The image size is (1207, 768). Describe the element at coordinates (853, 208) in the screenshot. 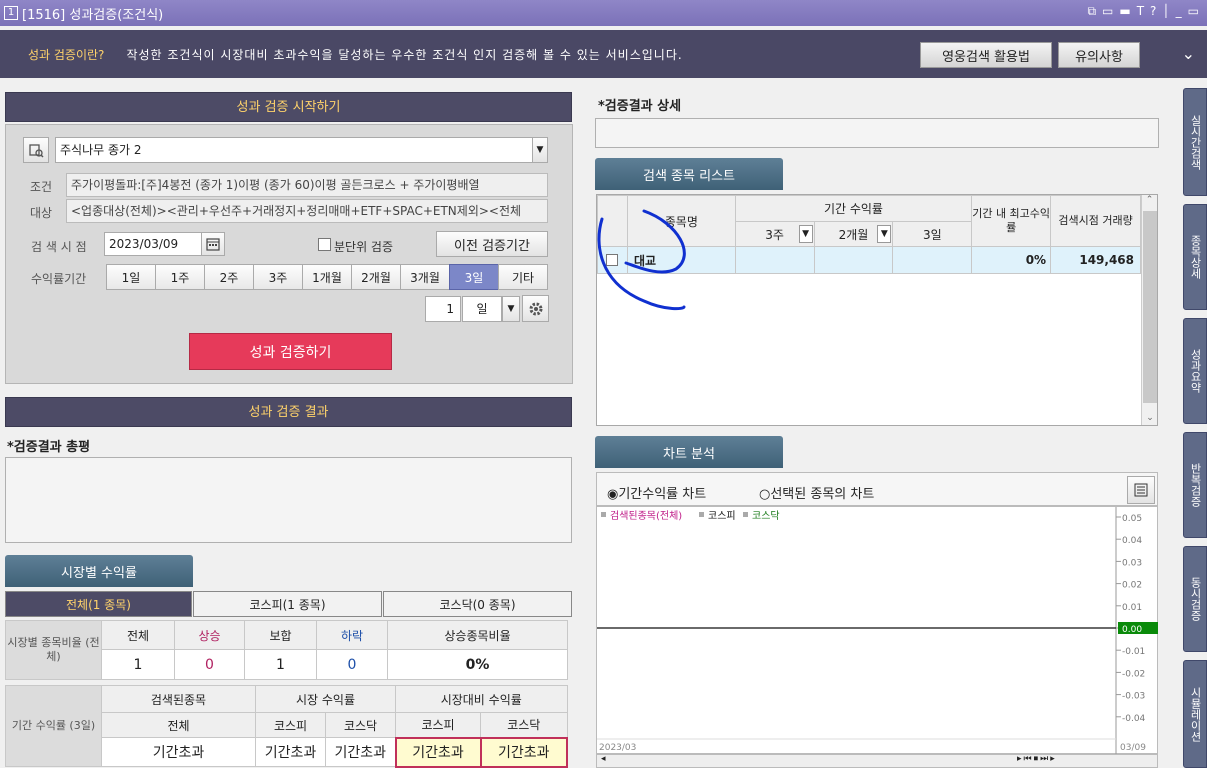

I see `col-period-return: 기간 수익률` at that location.